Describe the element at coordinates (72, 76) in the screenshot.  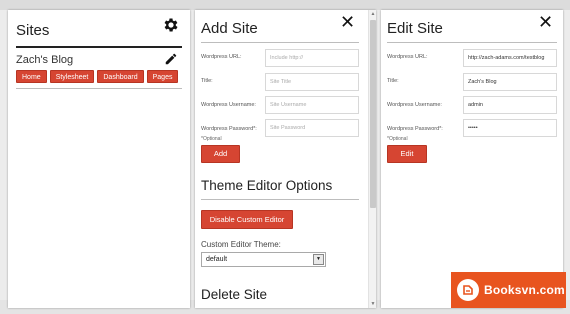
I see `stylesheet-button: Stylesheet` at that location.